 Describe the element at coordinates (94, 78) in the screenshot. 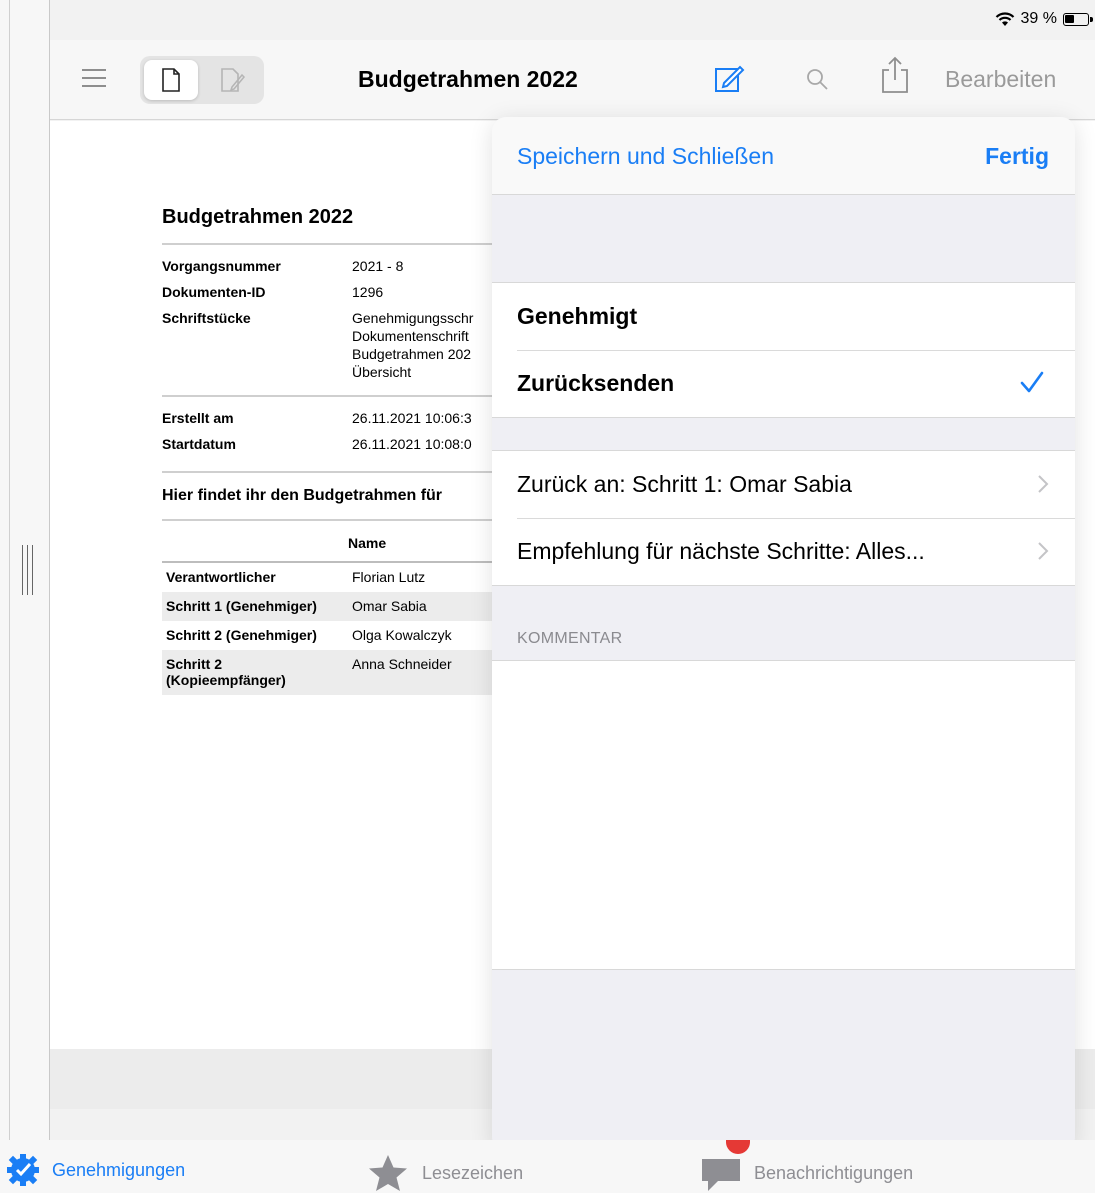

I see `menu-icon` at that location.